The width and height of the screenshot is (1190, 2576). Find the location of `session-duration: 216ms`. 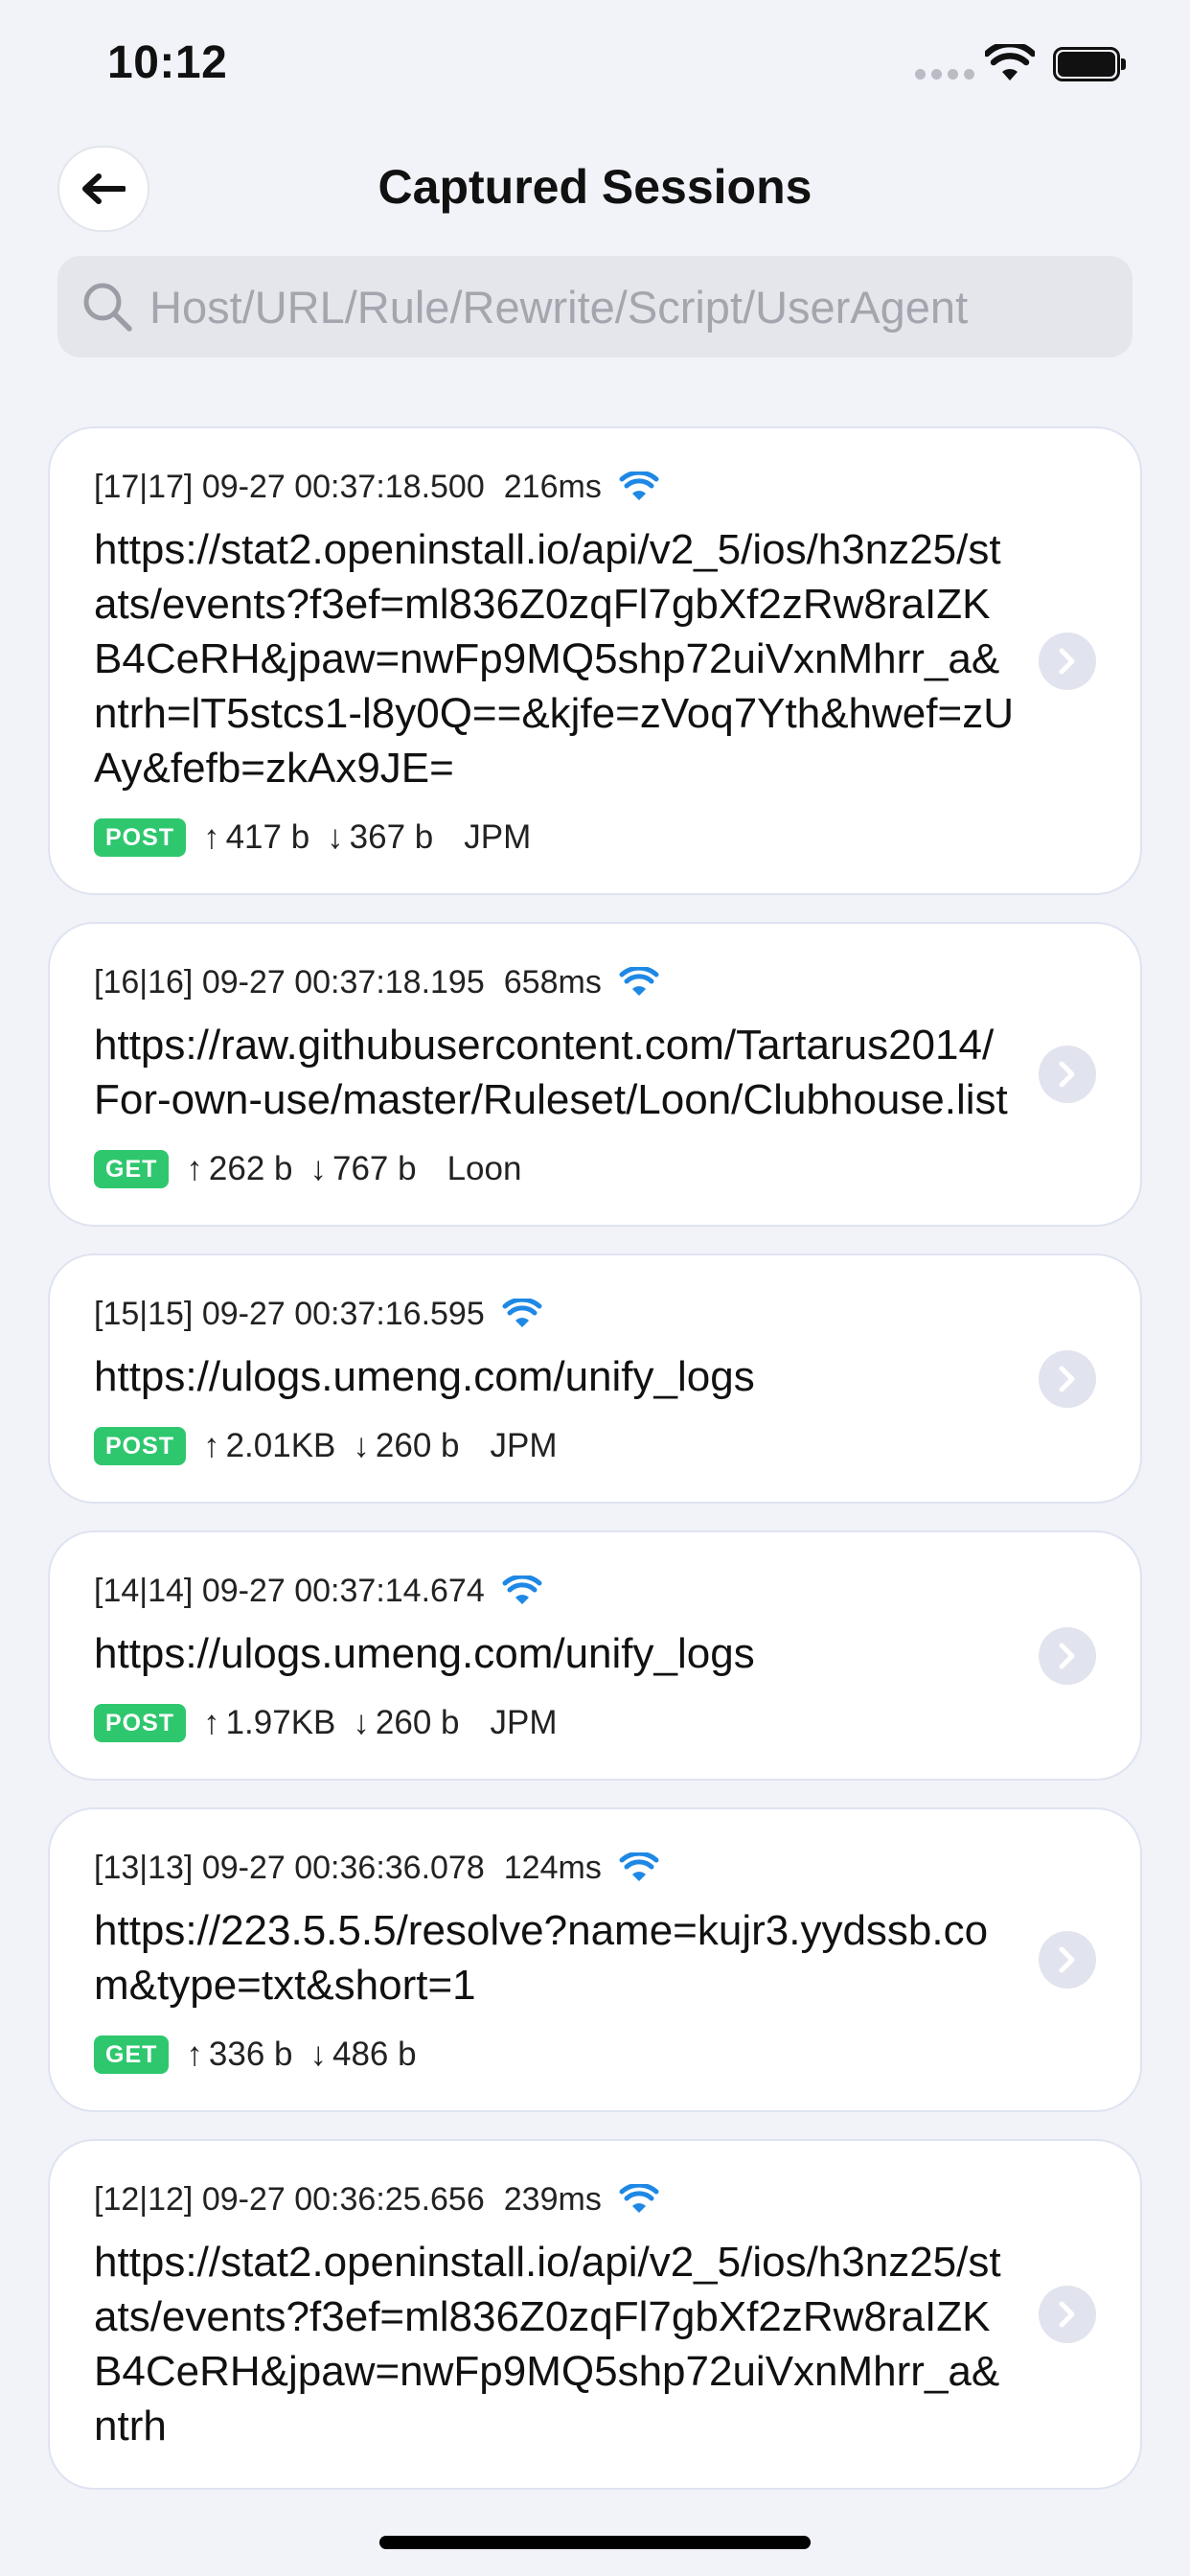

session-duration: 216ms is located at coordinates (553, 486).